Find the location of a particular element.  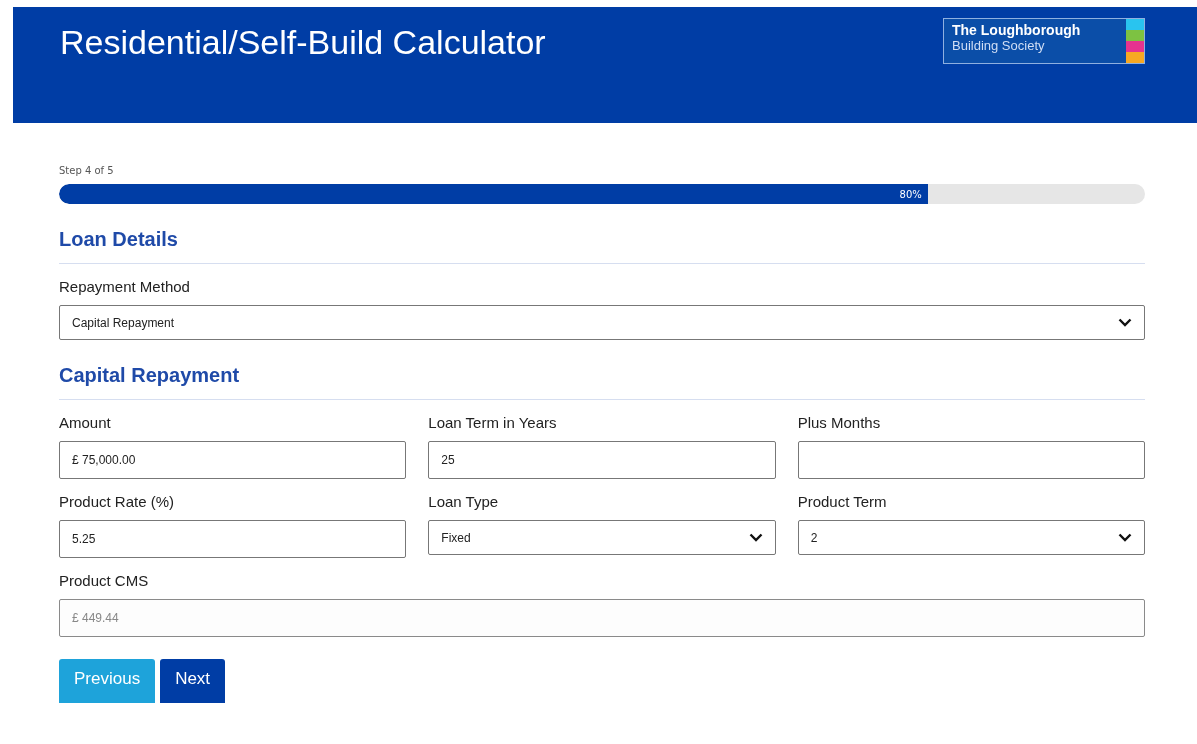

dropdown: 2 is located at coordinates (971, 537).